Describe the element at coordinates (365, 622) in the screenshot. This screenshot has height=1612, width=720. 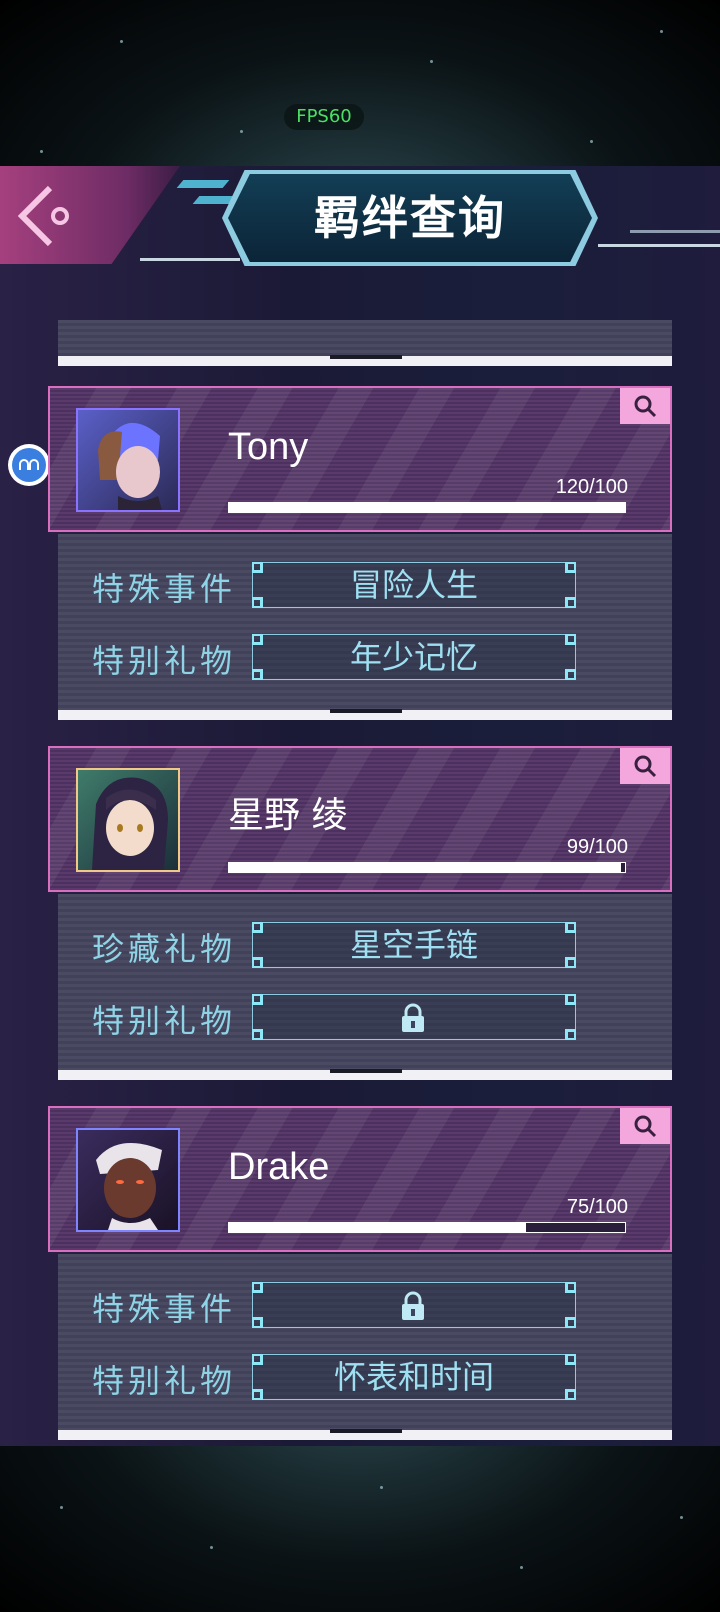
I see `character-card-body: 特殊事件 冒险人生 特别礼物 年少记忆` at that location.